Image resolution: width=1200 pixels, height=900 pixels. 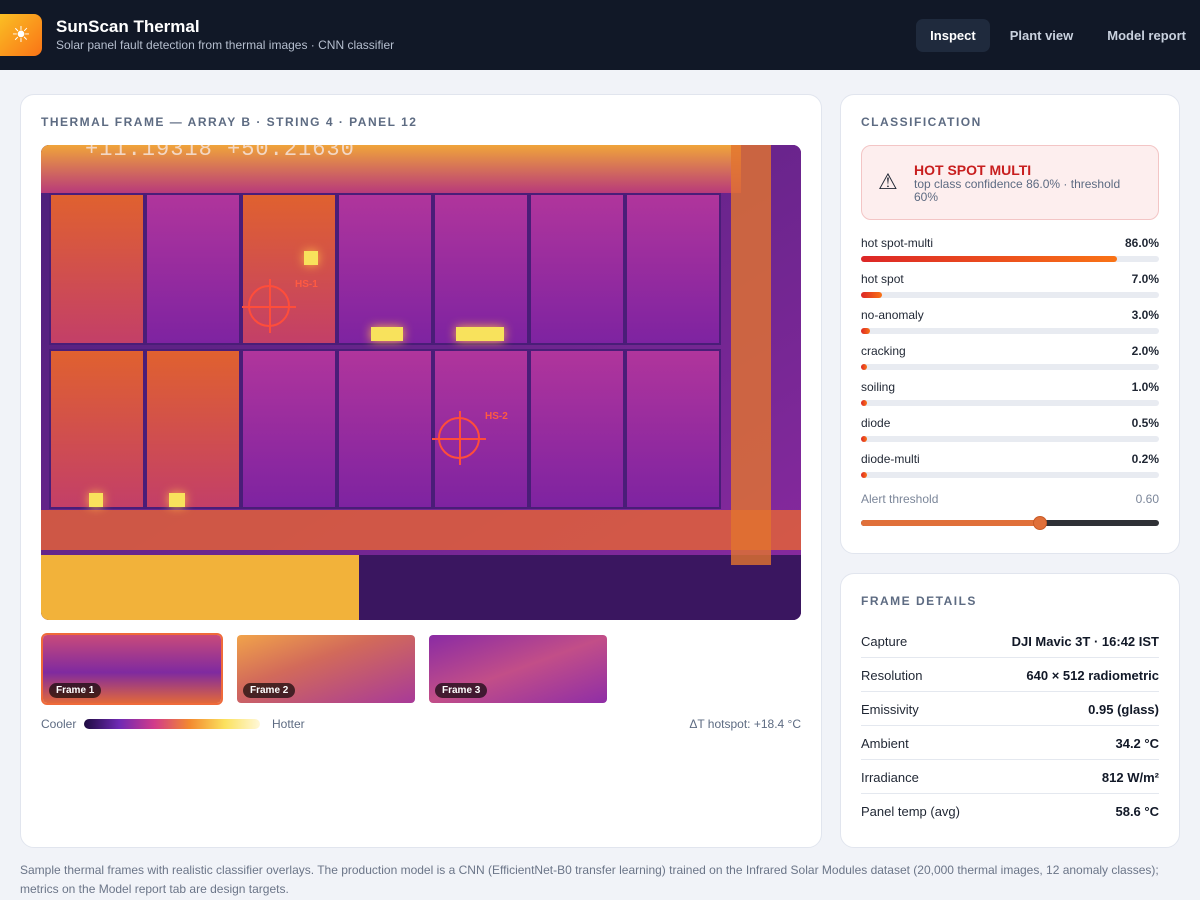 I want to click on thumbnail-frame-1: Frame 1, so click(x=132, y=669).